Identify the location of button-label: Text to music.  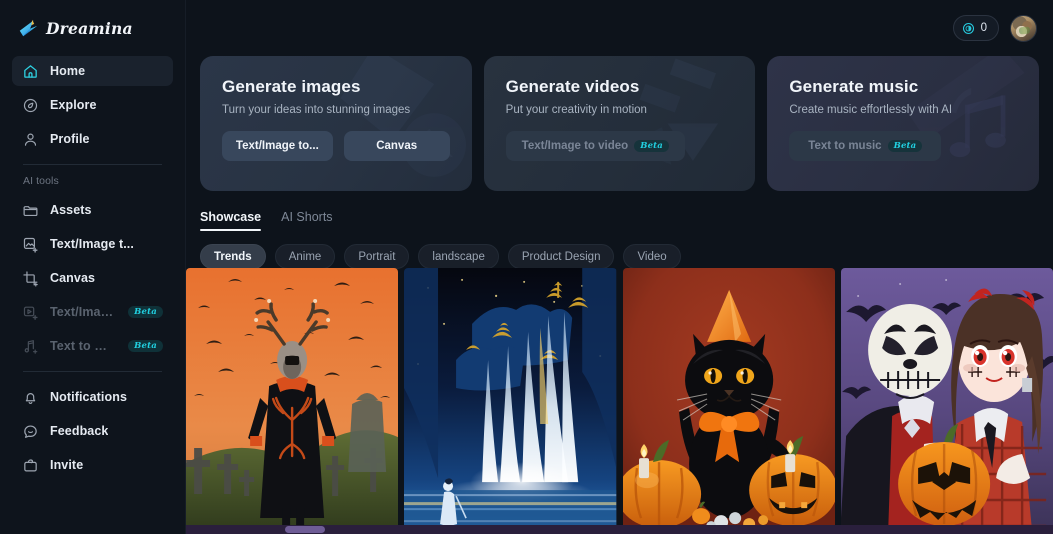
(845, 146).